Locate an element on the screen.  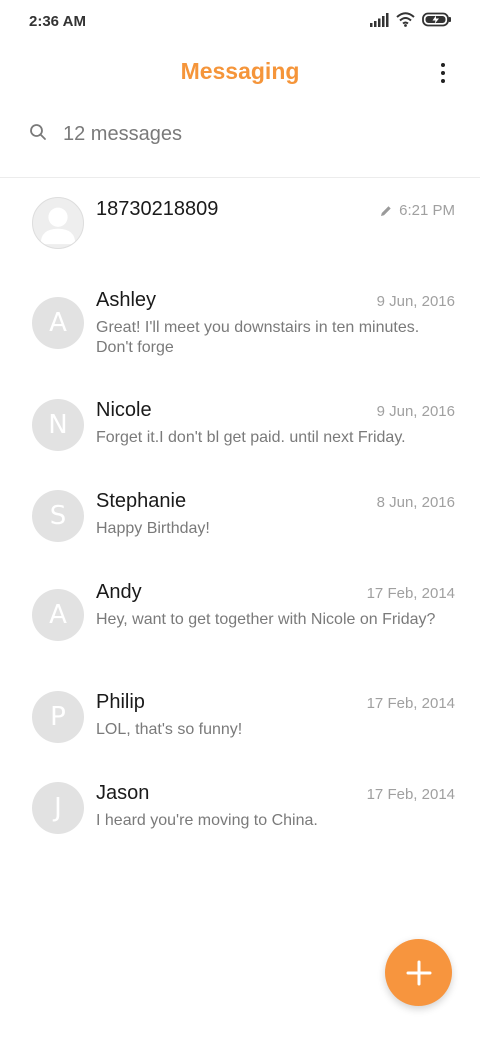
avatar-letter: N is located at coordinates (58, 425).